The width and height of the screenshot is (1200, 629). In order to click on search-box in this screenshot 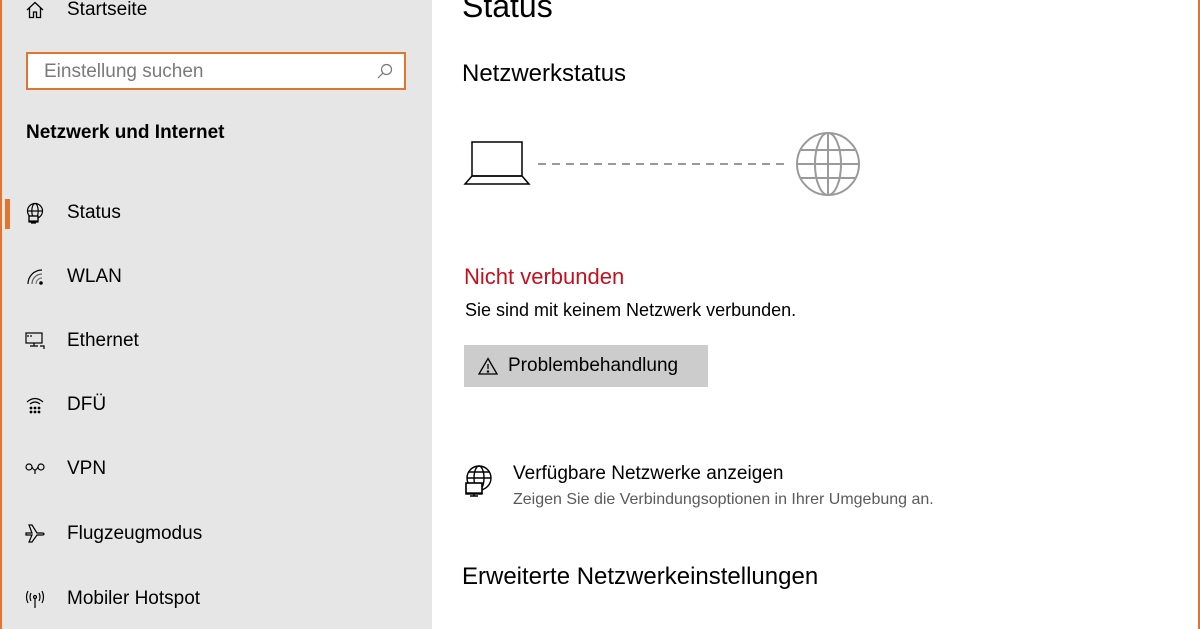, I will do `click(216, 71)`.